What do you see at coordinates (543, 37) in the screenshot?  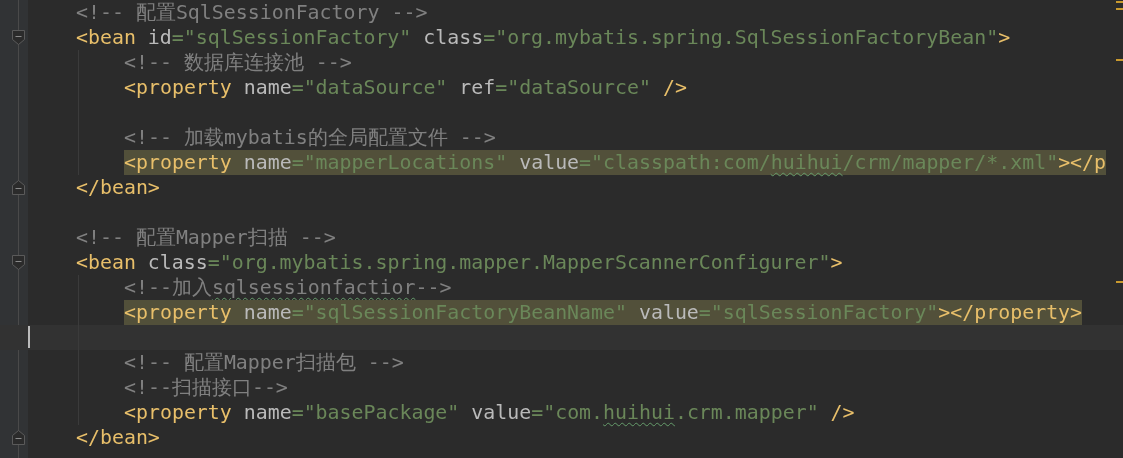 I see `code-line: <bean id="sqlSessionFactory" class="org.mybatis.spring.SqlSessionFactoryBean">` at bounding box center [543, 37].